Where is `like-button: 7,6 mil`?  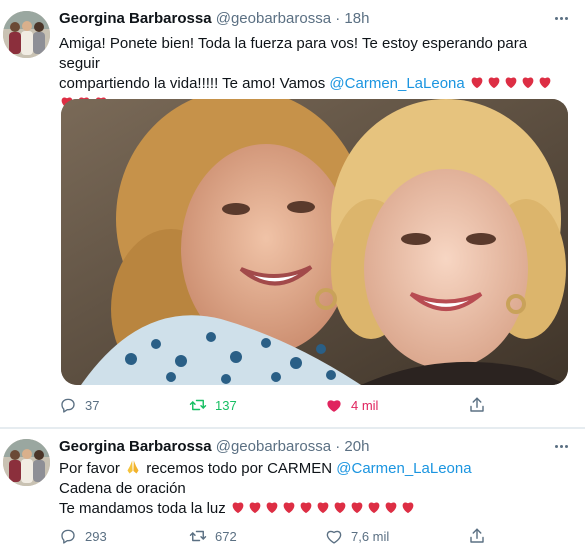
like-button: 7,6 mil is located at coordinates (357, 536).